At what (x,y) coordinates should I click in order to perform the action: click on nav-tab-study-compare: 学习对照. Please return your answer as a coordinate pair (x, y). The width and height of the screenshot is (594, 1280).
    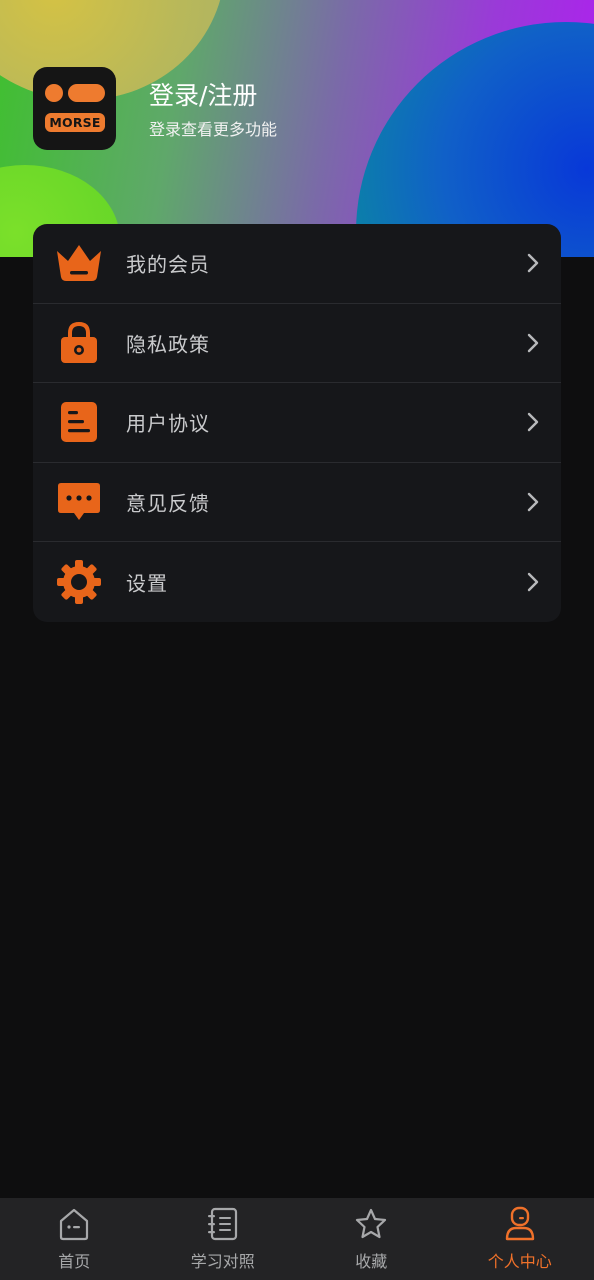
    Looking at the image, I should click on (223, 1239).